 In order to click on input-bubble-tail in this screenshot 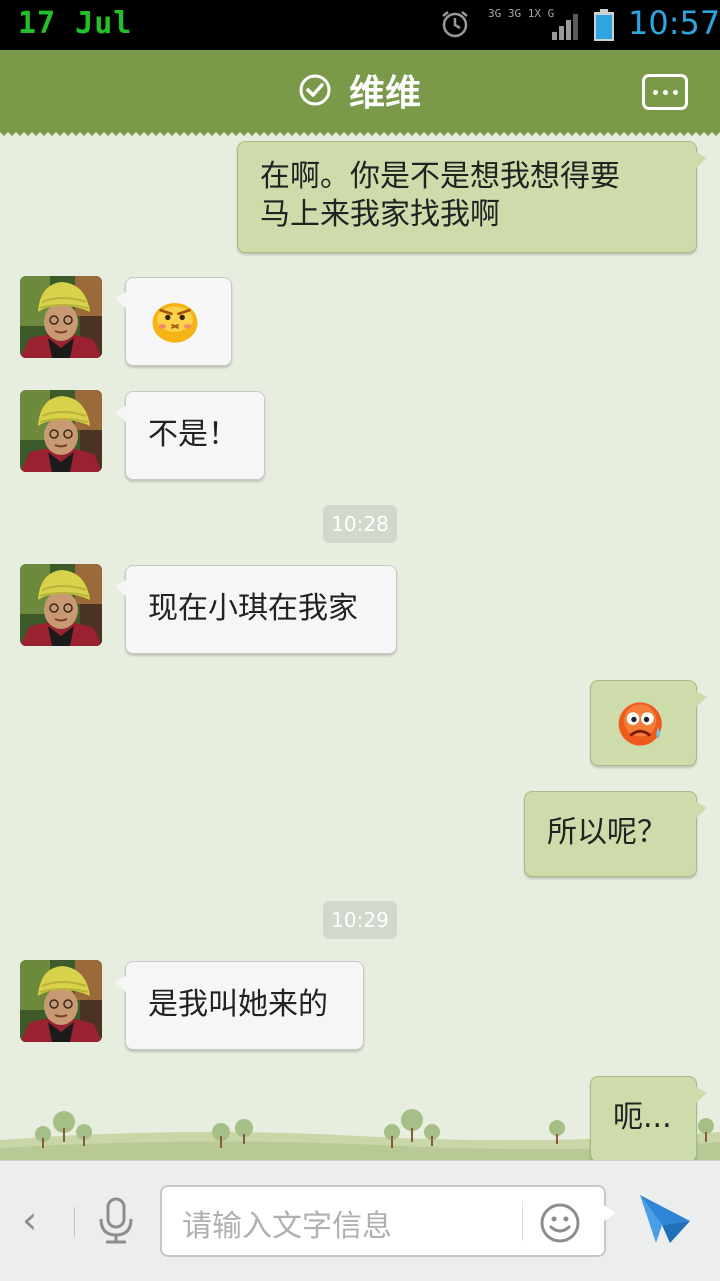, I will do `click(610, 1213)`.